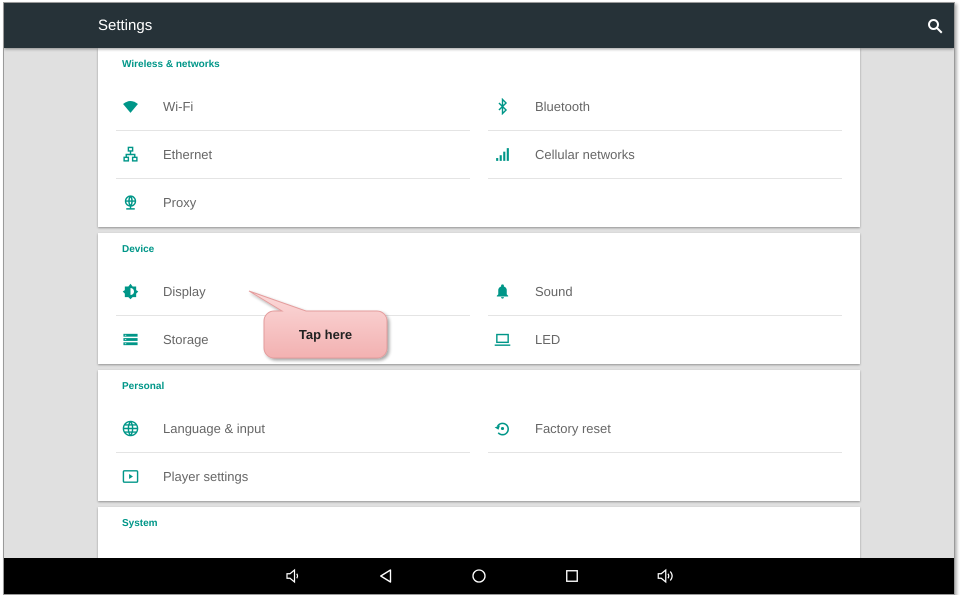 This screenshot has height=601, width=963. What do you see at coordinates (502, 291) in the screenshot?
I see `bell-icon` at bounding box center [502, 291].